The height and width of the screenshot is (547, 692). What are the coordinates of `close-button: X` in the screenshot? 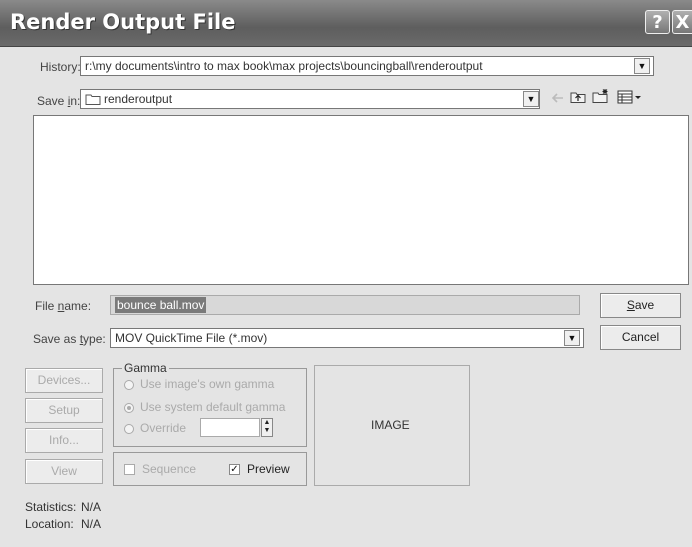 It's located at (682, 22).